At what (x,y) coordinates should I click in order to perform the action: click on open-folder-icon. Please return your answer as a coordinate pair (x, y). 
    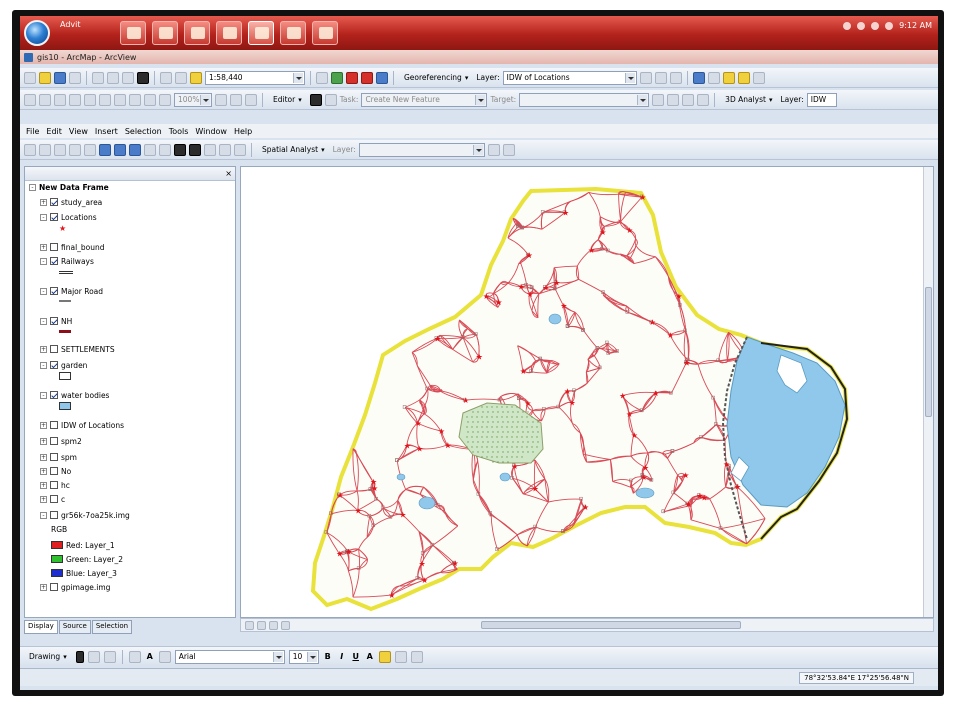
    Looking at the image, I should click on (45, 77).